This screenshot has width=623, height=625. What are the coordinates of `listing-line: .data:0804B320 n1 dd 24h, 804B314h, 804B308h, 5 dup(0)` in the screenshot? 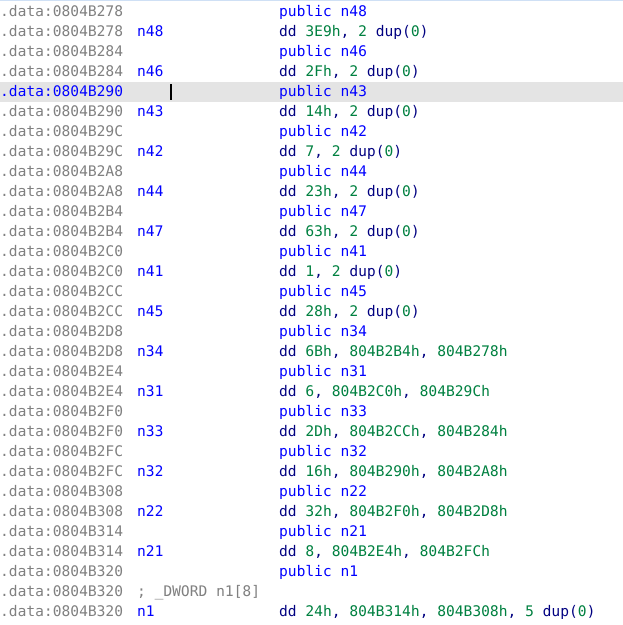 It's located at (311, 612).